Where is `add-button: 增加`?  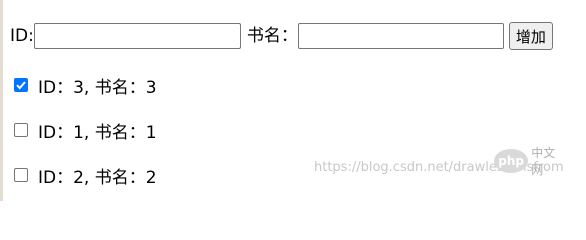 add-button: 增加 is located at coordinates (530, 36).